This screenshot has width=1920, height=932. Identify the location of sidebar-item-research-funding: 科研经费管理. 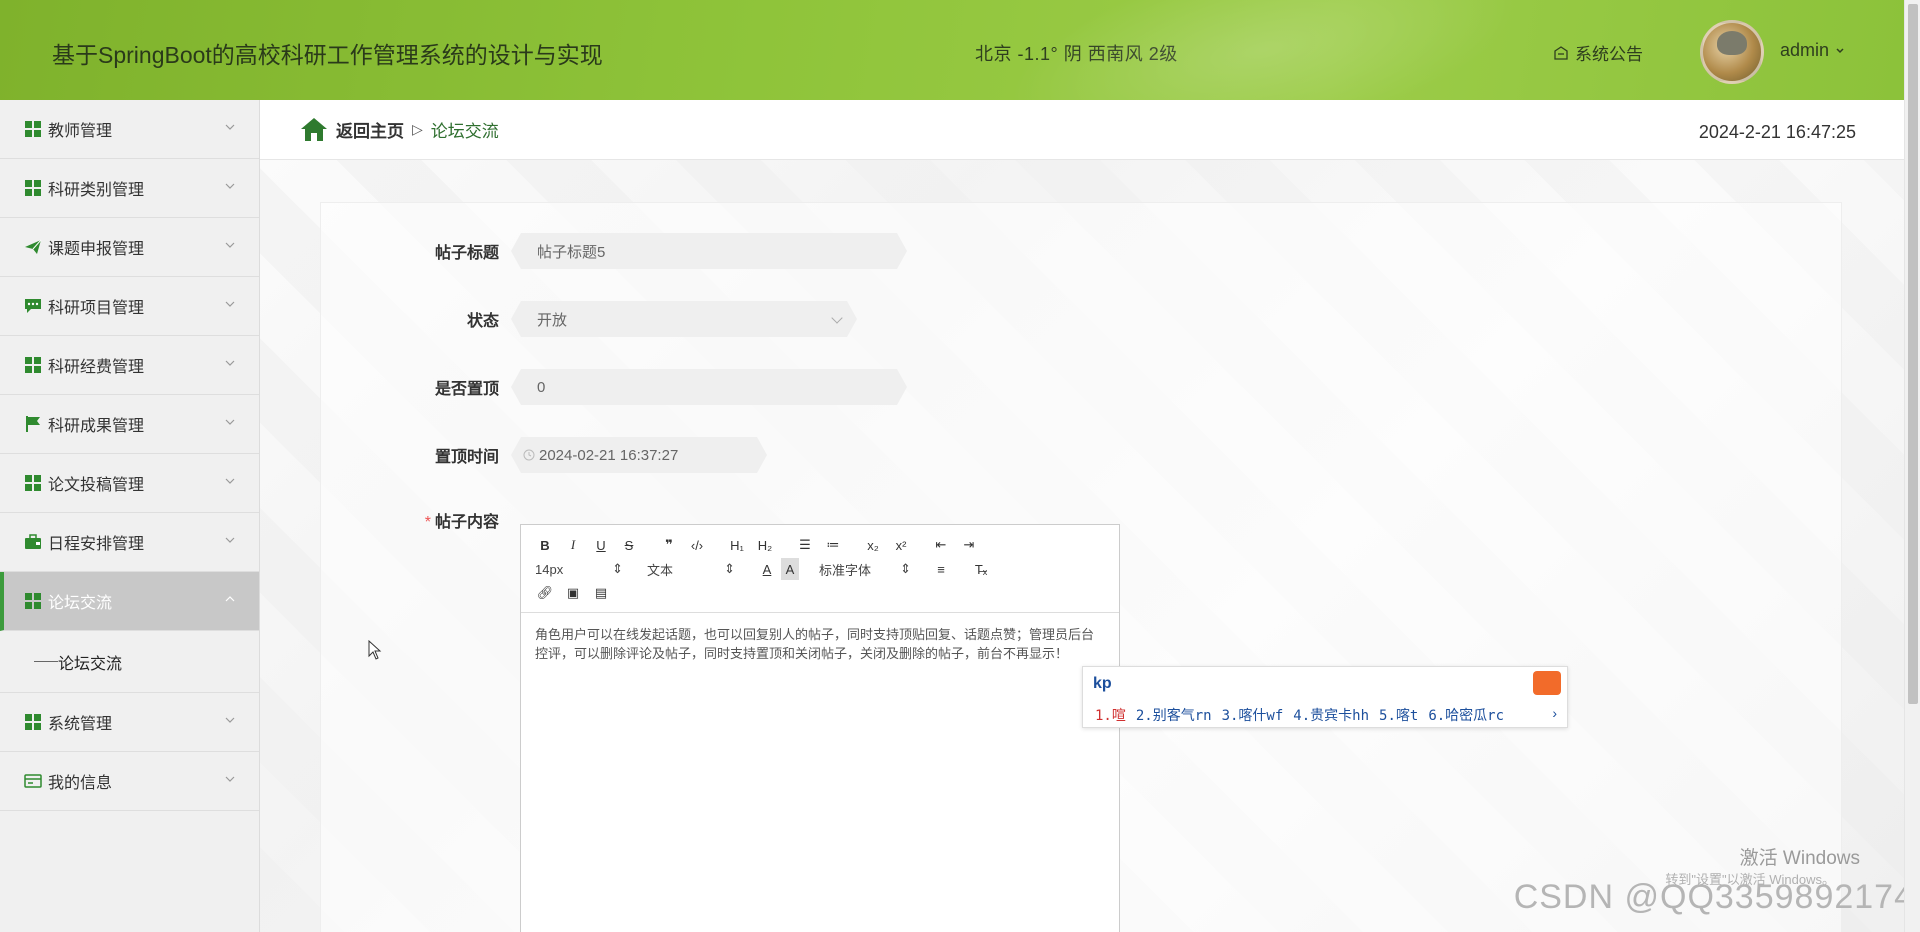
(129, 365).